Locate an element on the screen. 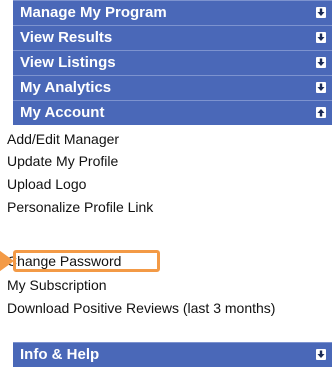 This screenshot has height=367, width=333. section-my-analytics: My Analytics is located at coordinates (172, 87).